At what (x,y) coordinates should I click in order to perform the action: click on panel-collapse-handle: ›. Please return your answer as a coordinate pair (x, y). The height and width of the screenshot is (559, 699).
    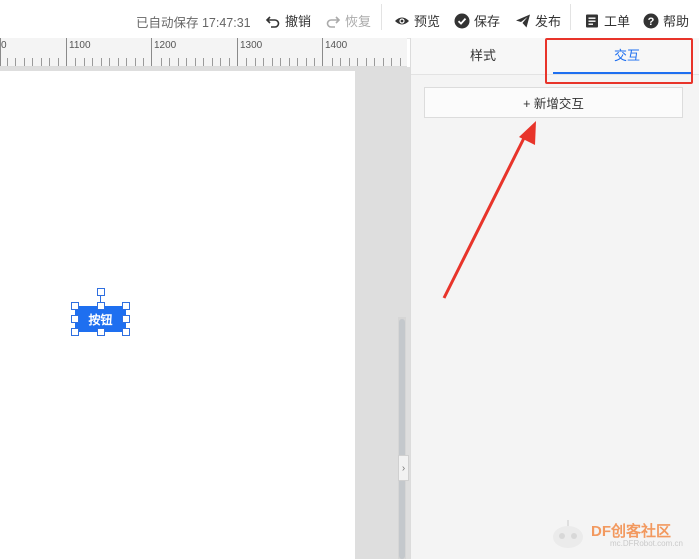
    Looking at the image, I should click on (403, 468).